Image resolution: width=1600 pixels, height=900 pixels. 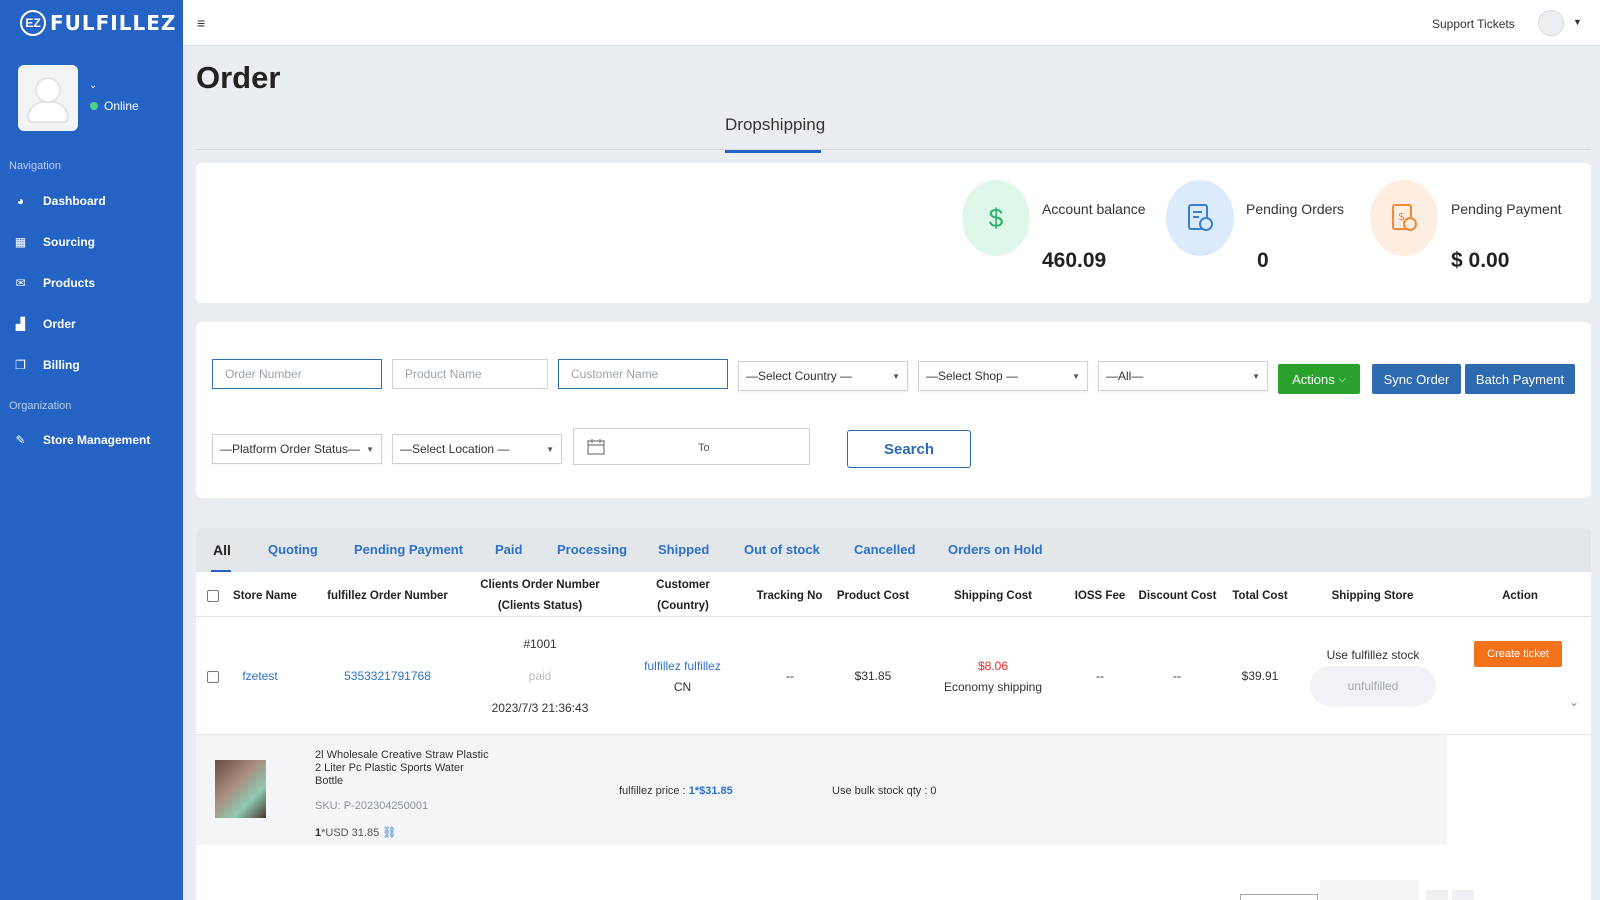 What do you see at coordinates (35, 166) in the screenshot?
I see `navigation-section-label: Navigation` at bounding box center [35, 166].